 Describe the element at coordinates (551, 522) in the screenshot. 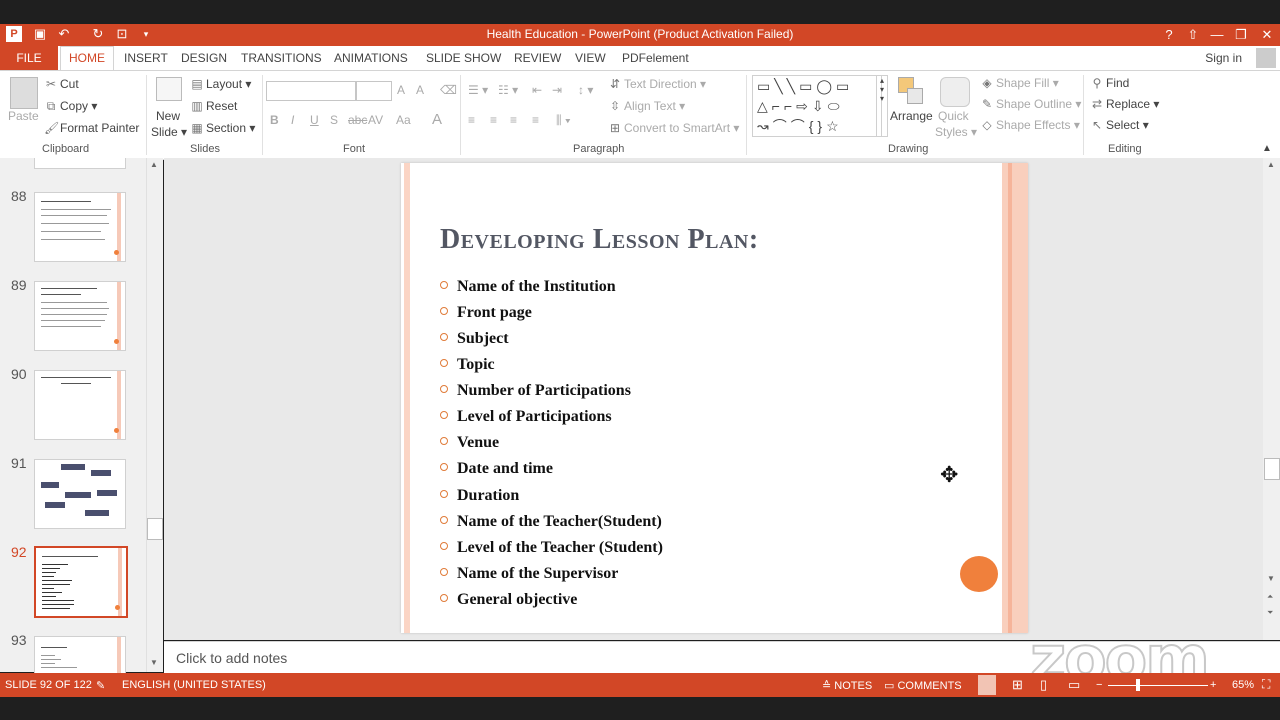

I see `bullet-item: Name of the Teacher(Student)` at that location.